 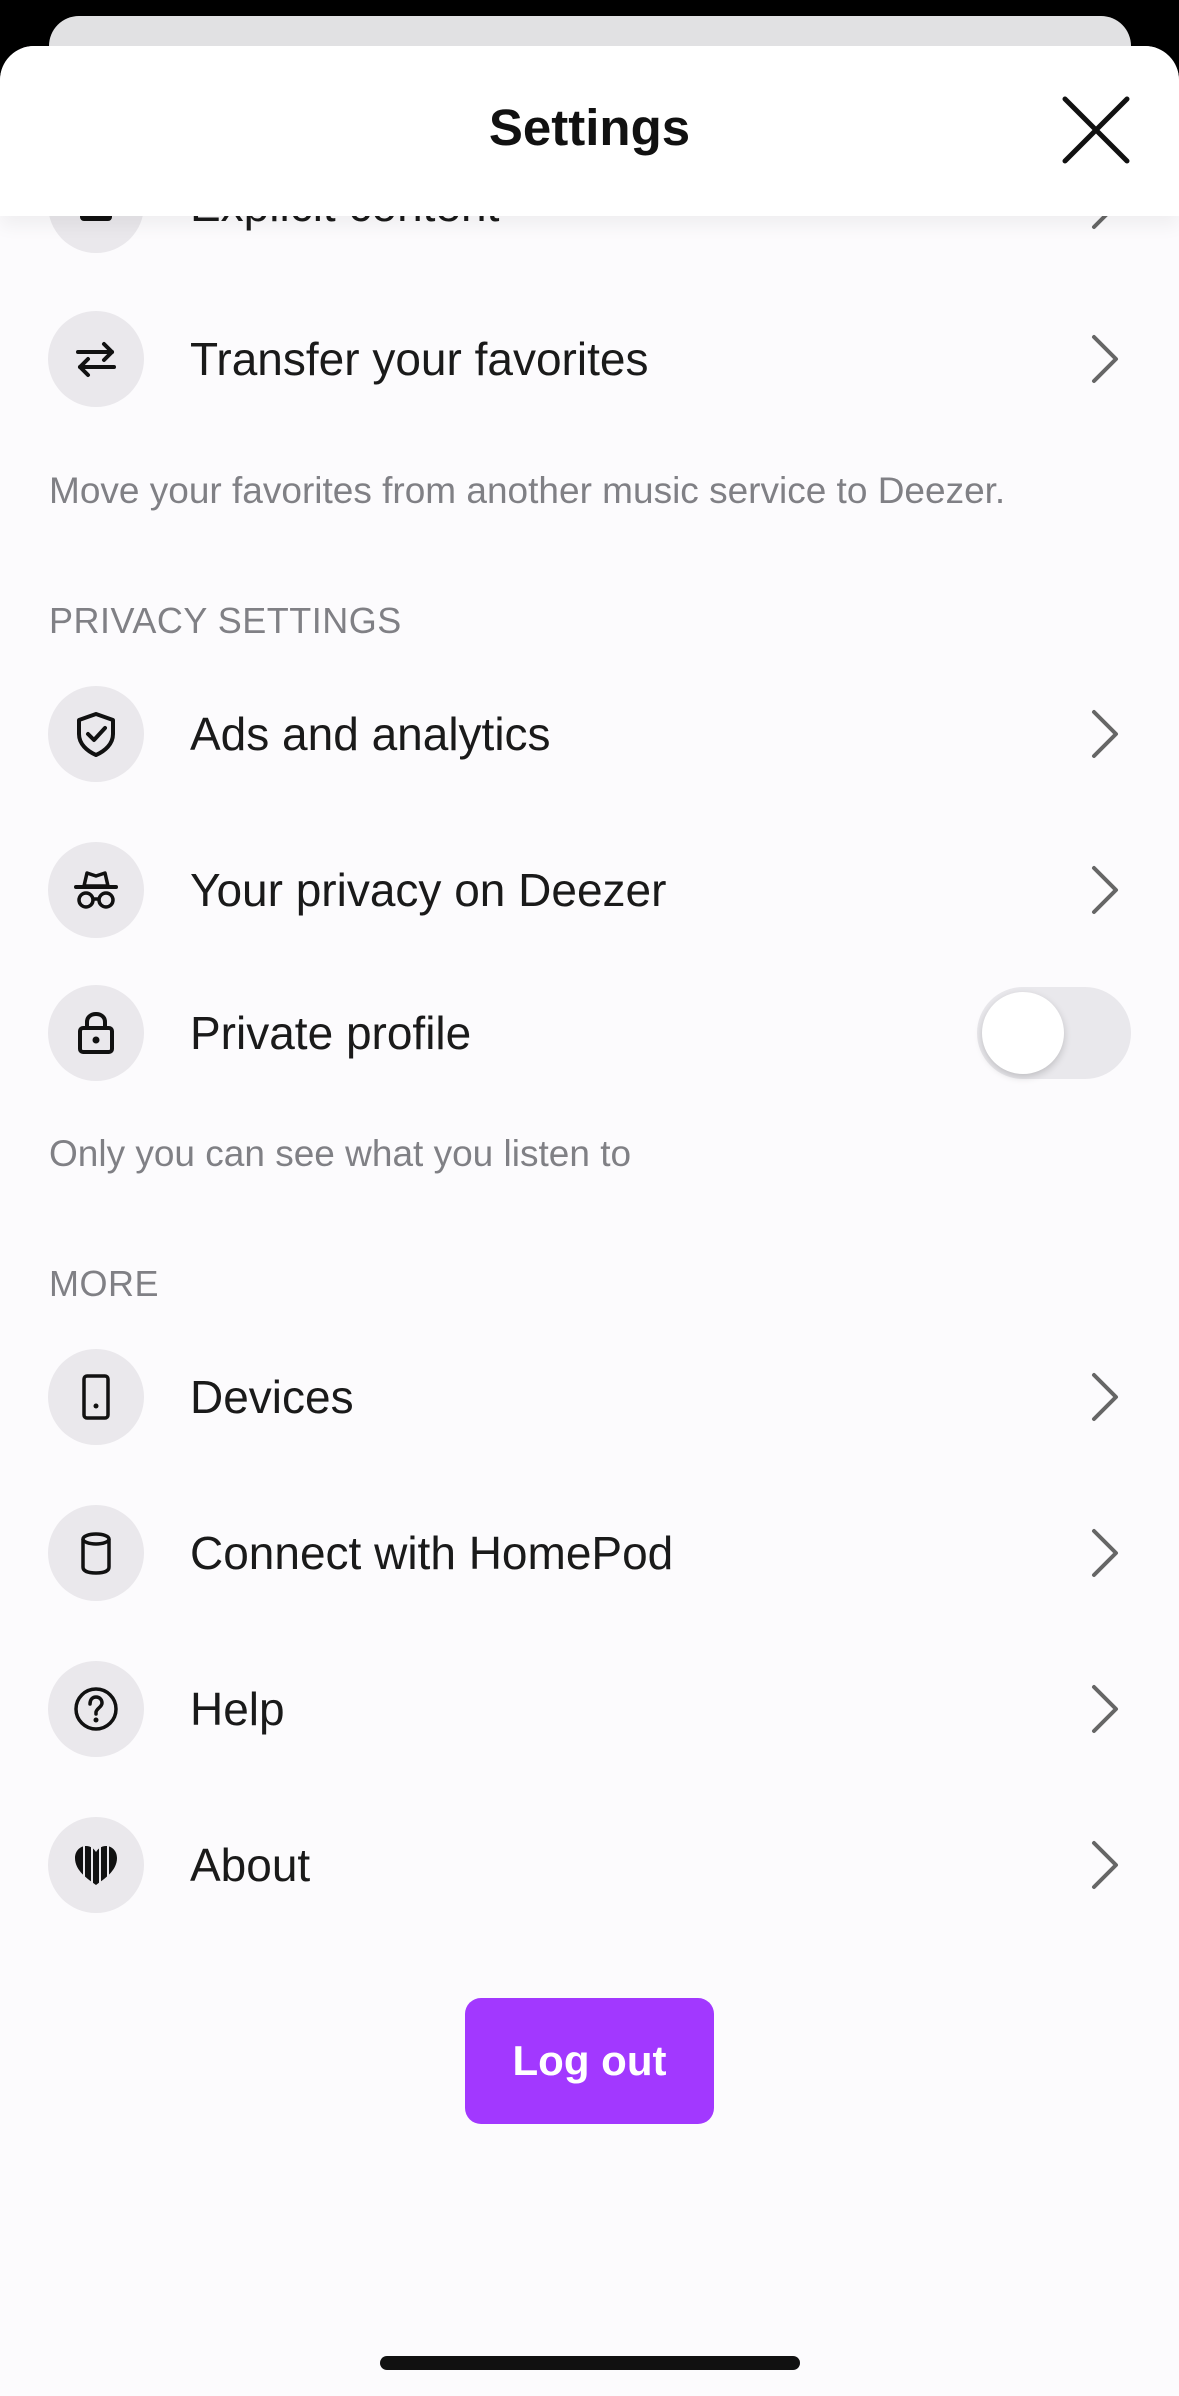 I want to click on sheet-header: Settings, so click(x=589, y=131).